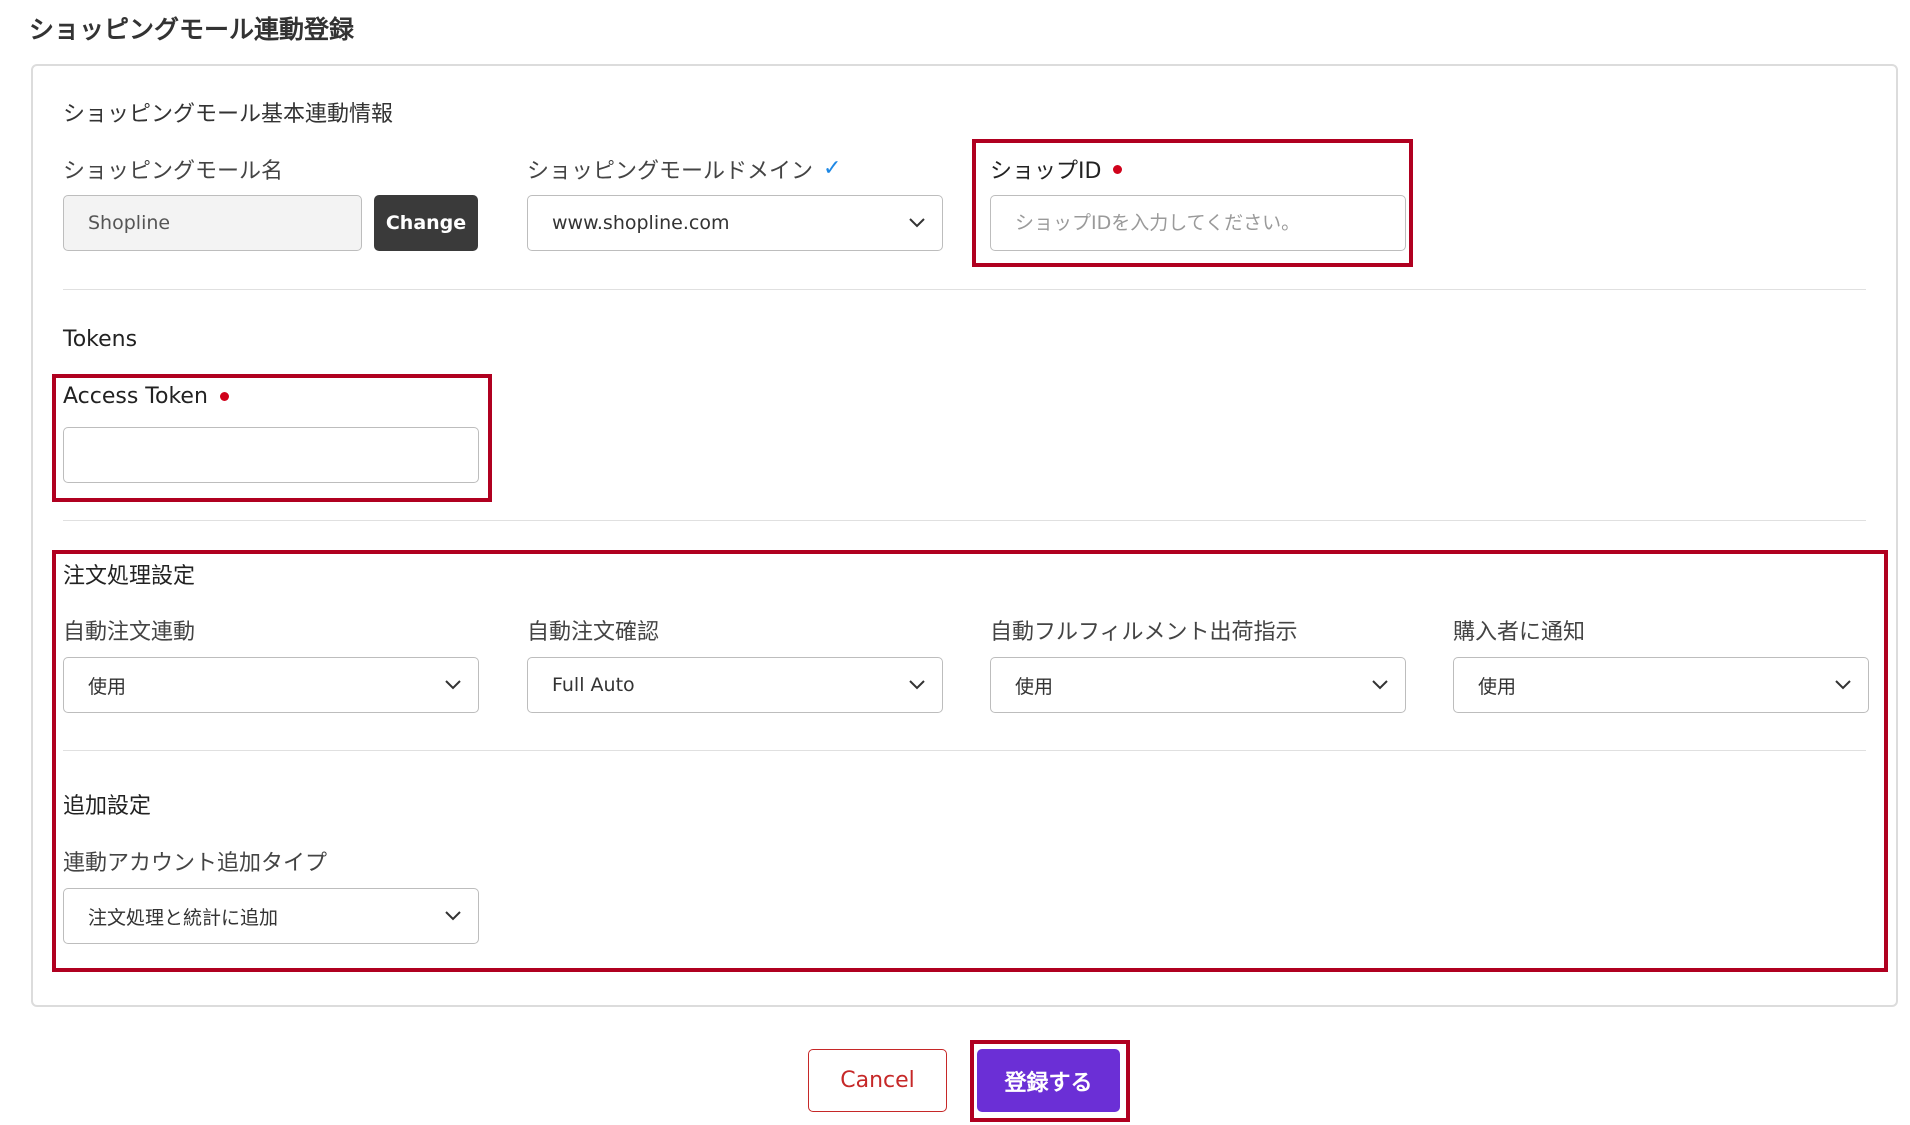  I want to click on shop-id-label: ショップID, so click(1056, 169).